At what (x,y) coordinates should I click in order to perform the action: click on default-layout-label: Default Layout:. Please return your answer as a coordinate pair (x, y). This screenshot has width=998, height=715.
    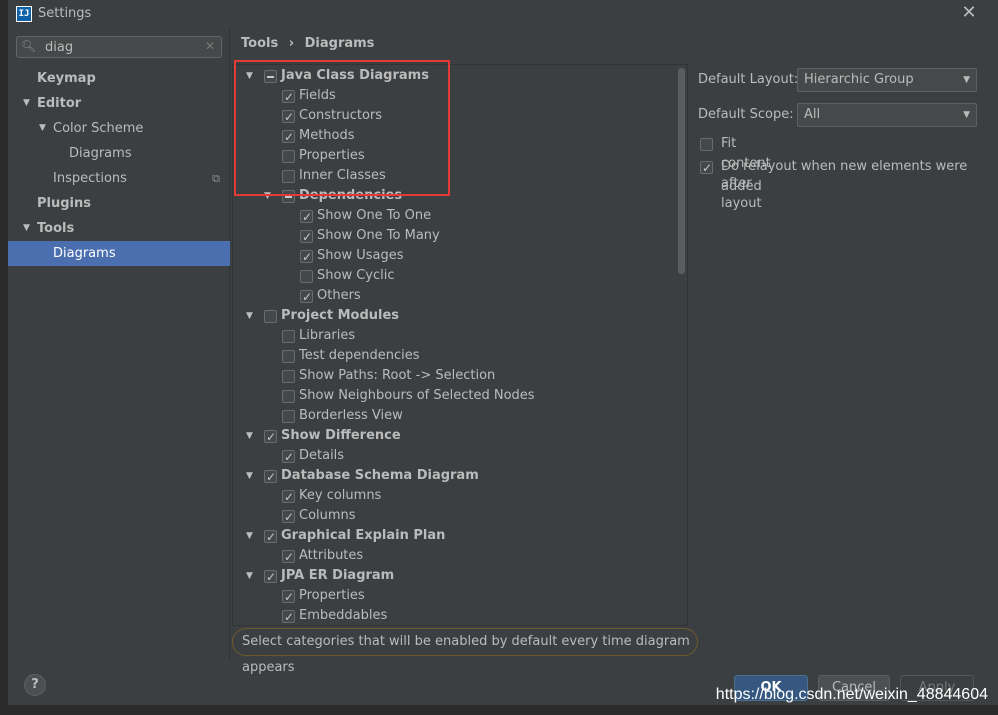
    Looking at the image, I should click on (748, 79).